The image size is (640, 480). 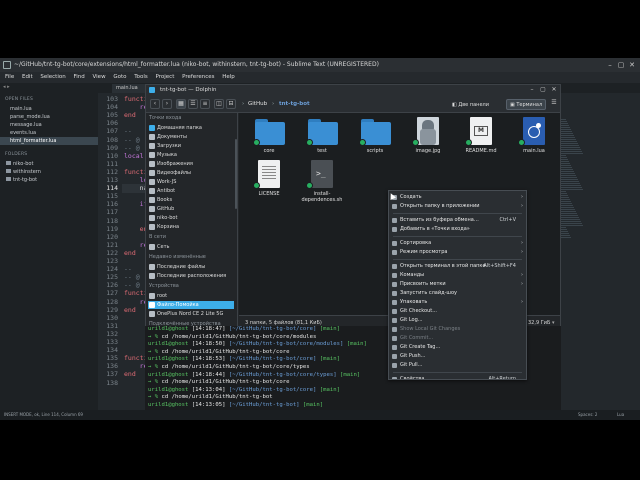 I want to click on file-item-image: image.jpg, so click(x=428, y=141).